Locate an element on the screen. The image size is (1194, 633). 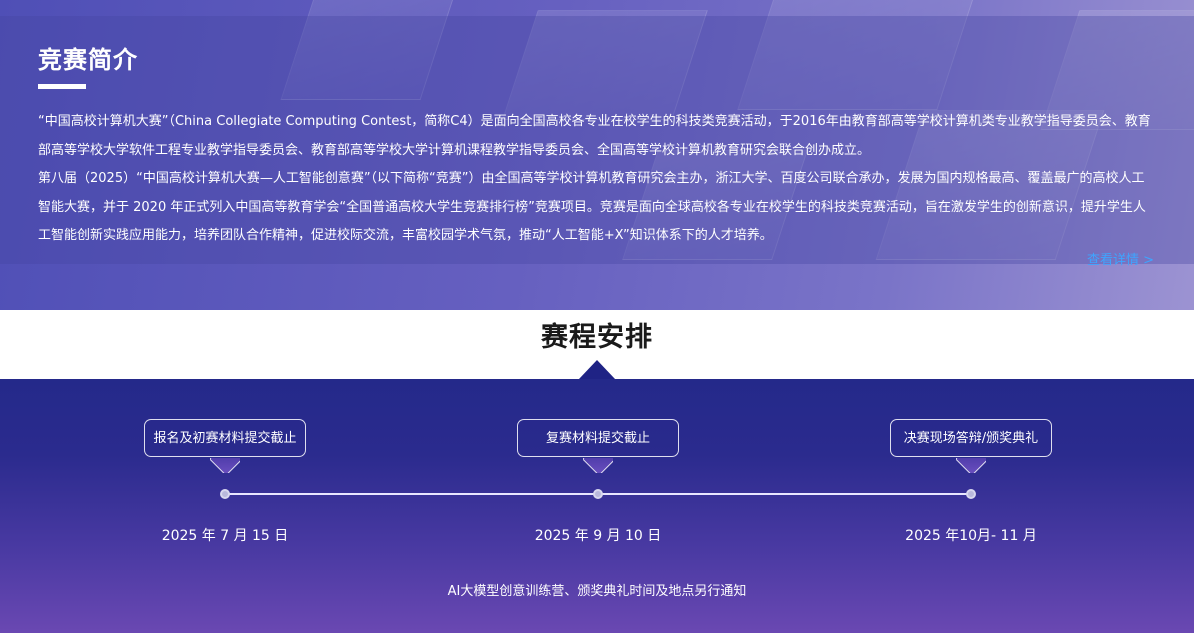
event-box-semifinal: 复赛材料提交截止 is located at coordinates (598, 438).